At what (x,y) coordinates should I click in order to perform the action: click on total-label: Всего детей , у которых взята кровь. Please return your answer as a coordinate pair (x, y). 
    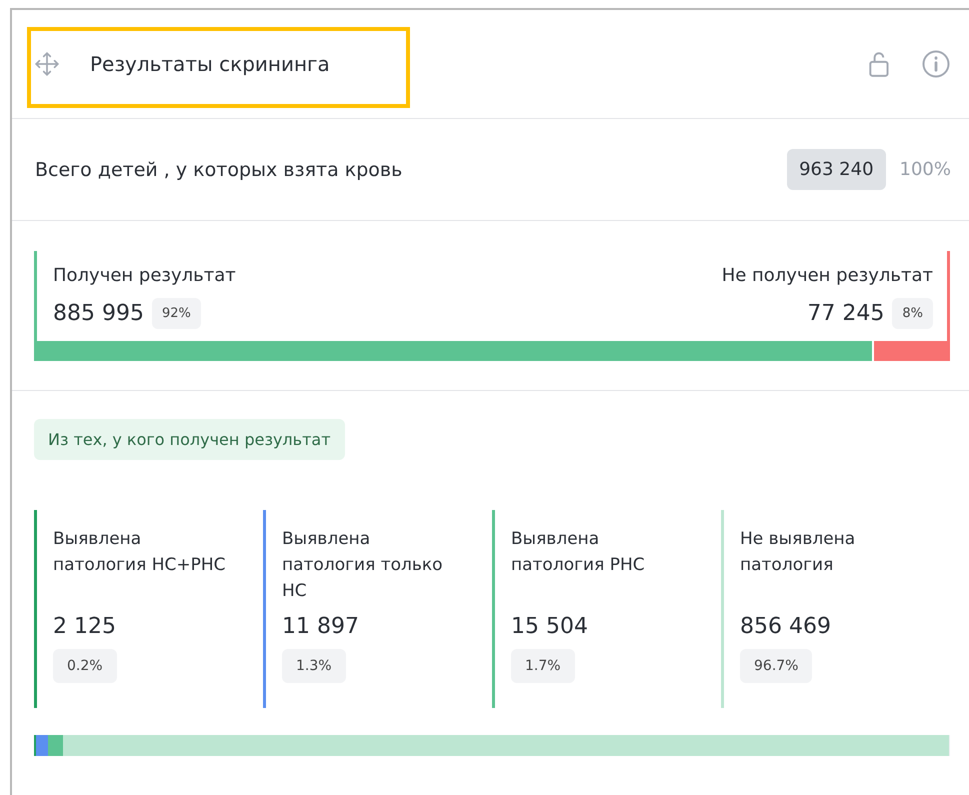
    Looking at the image, I should click on (219, 169).